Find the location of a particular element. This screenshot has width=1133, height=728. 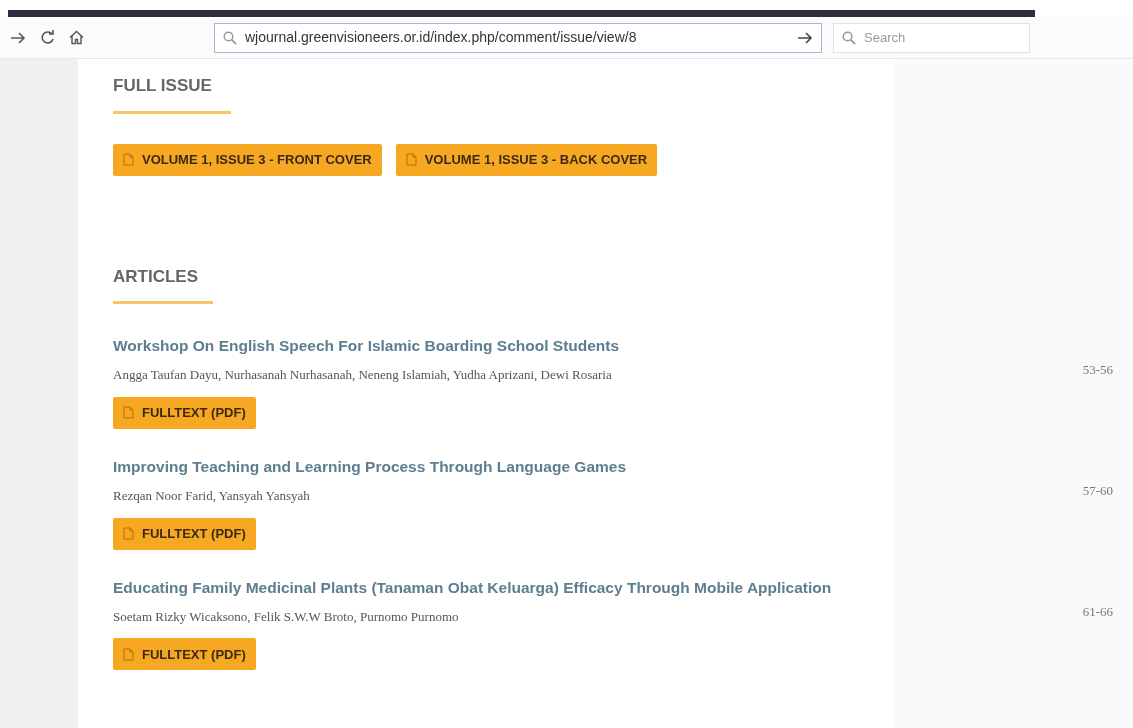

article-authors: Rezqan Noor Farid, Yansyah Yansyah is located at coordinates (211, 496).